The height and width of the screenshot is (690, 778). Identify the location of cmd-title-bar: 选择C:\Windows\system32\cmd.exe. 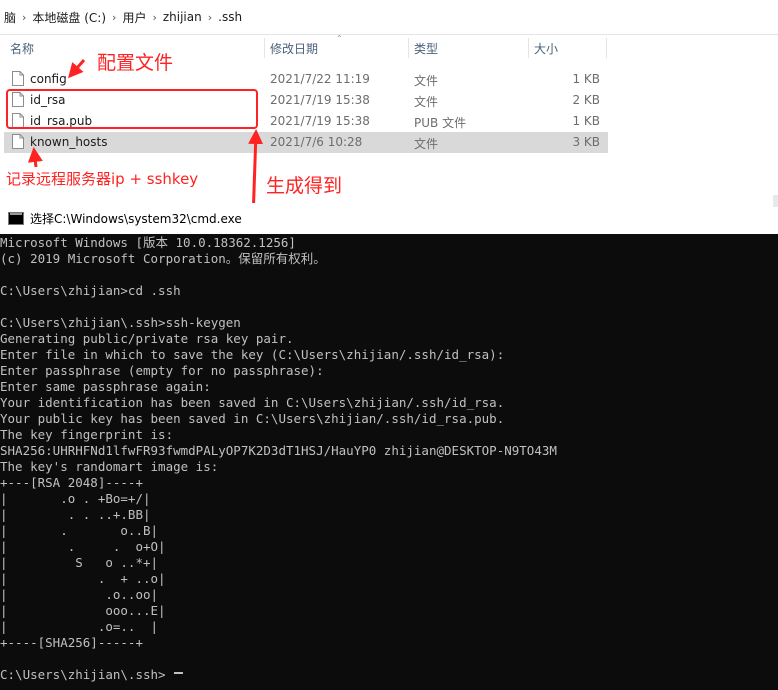
(389, 218).